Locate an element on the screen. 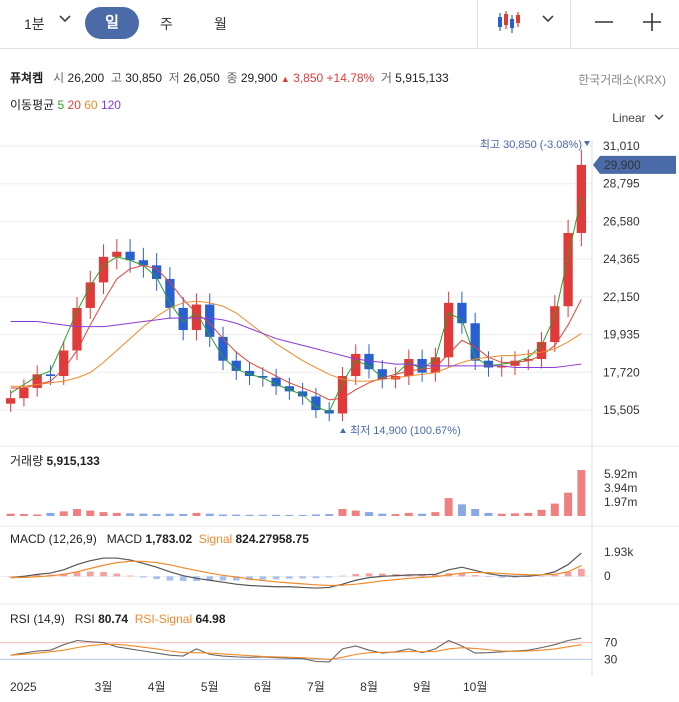 The image size is (679, 702). rsi-y-tick: 30 is located at coordinates (611, 659).